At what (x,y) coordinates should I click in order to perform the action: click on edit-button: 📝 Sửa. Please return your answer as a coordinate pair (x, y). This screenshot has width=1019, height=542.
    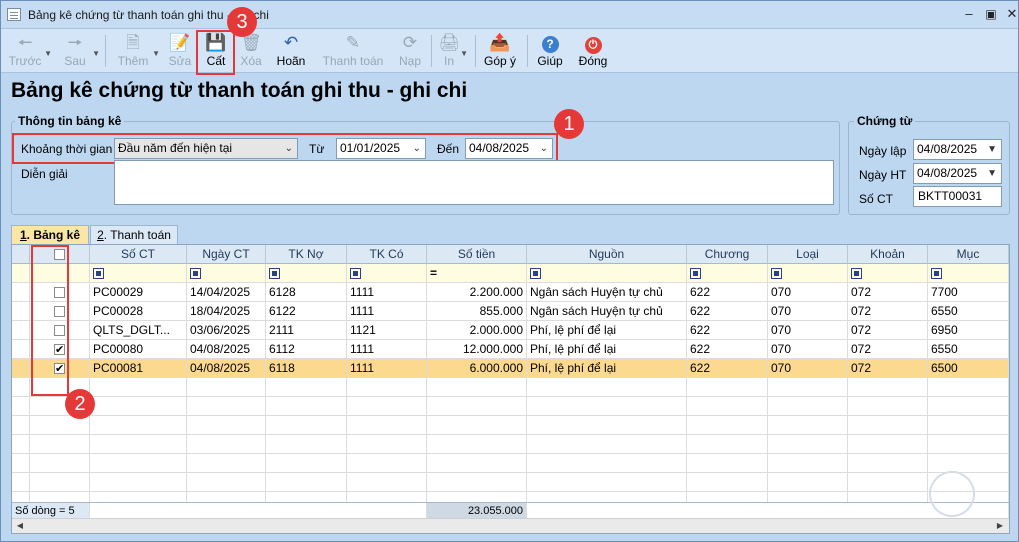
    Looking at the image, I should click on (180, 51).